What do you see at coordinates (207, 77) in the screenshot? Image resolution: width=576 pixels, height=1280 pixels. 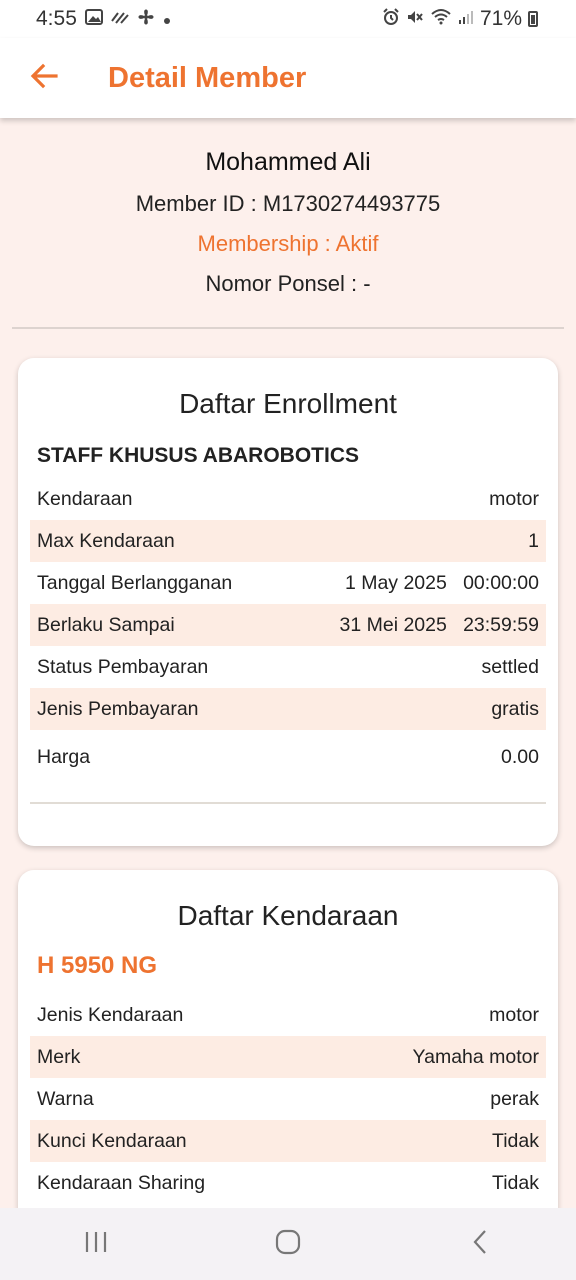 I see `page-title: Detail Member` at bounding box center [207, 77].